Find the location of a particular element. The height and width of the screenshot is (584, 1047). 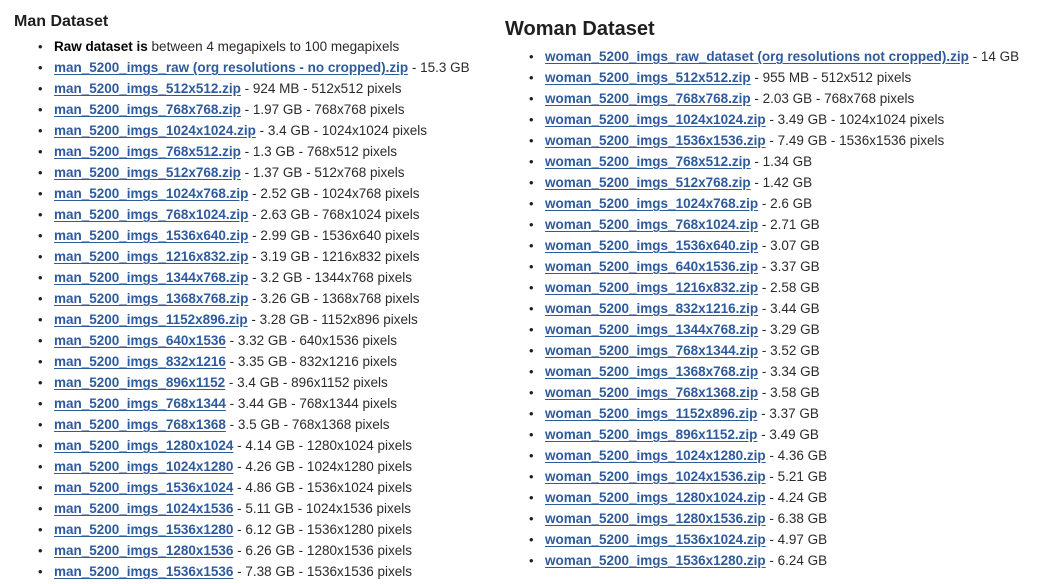

man-download-link: man_5200_imgs_512x512.zip is located at coordinates (147, 88).